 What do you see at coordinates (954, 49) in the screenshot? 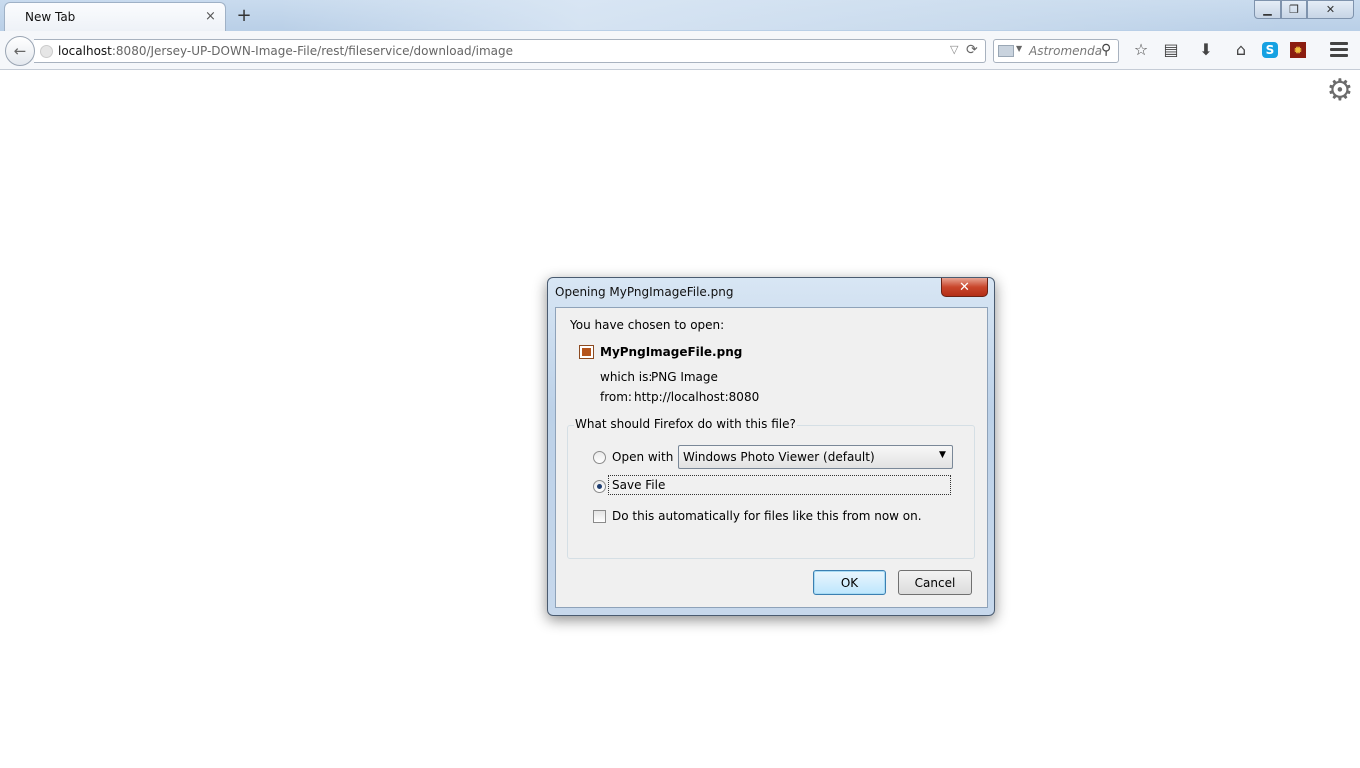
I see `url-history-dropdown-icon: ▽` at bounding box center [954, 49].